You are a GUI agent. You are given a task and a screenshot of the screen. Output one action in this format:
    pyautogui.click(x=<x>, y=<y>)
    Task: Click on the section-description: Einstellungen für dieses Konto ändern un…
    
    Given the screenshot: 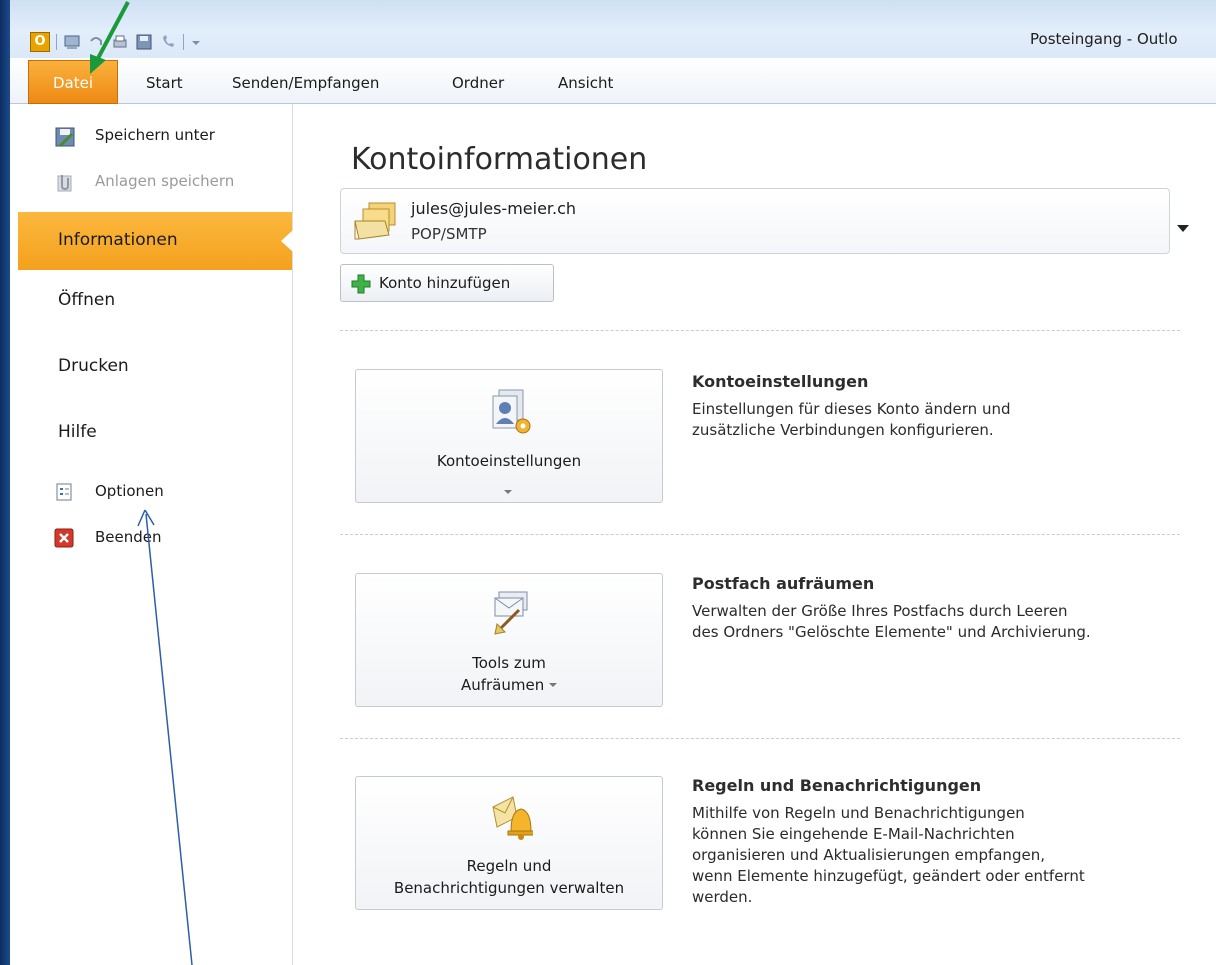 What is the action you would take?
    pyautogui.click(x=937, y=420)
    